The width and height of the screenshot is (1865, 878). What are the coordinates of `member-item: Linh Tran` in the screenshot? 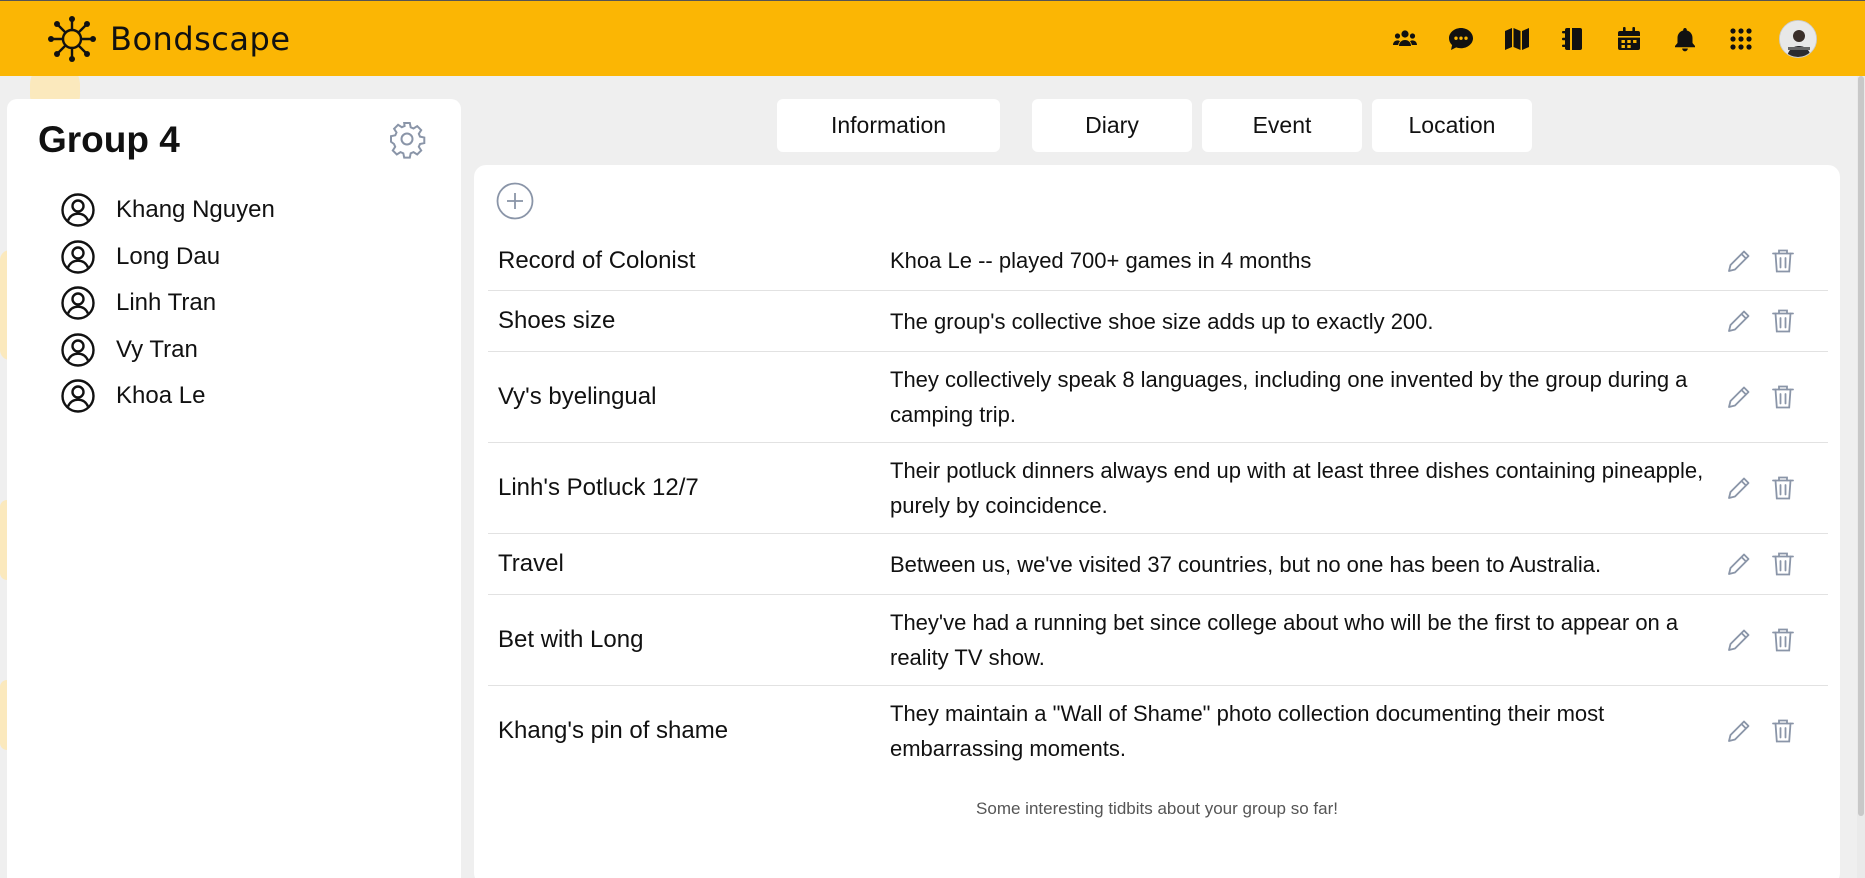 It's located at (167, 303).